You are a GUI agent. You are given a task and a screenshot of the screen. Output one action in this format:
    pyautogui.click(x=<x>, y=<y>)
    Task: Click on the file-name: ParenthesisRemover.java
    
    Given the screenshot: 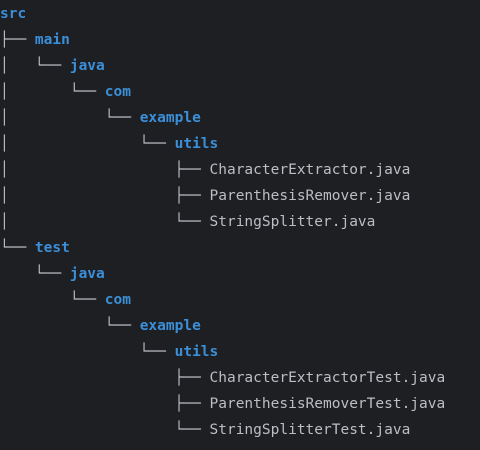 What is the action you would take?
    pyautogui.click(x=310, y=196)
    